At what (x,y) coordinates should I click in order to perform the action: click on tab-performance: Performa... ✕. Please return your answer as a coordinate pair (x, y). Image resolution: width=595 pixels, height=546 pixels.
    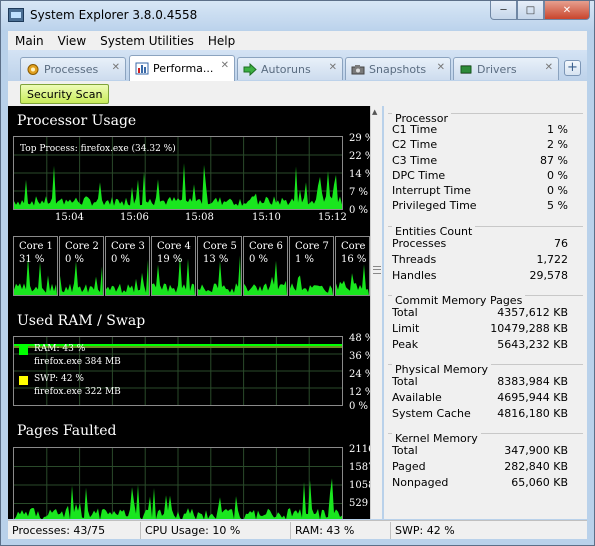
    Looking at the image, I should click on (182, 68).